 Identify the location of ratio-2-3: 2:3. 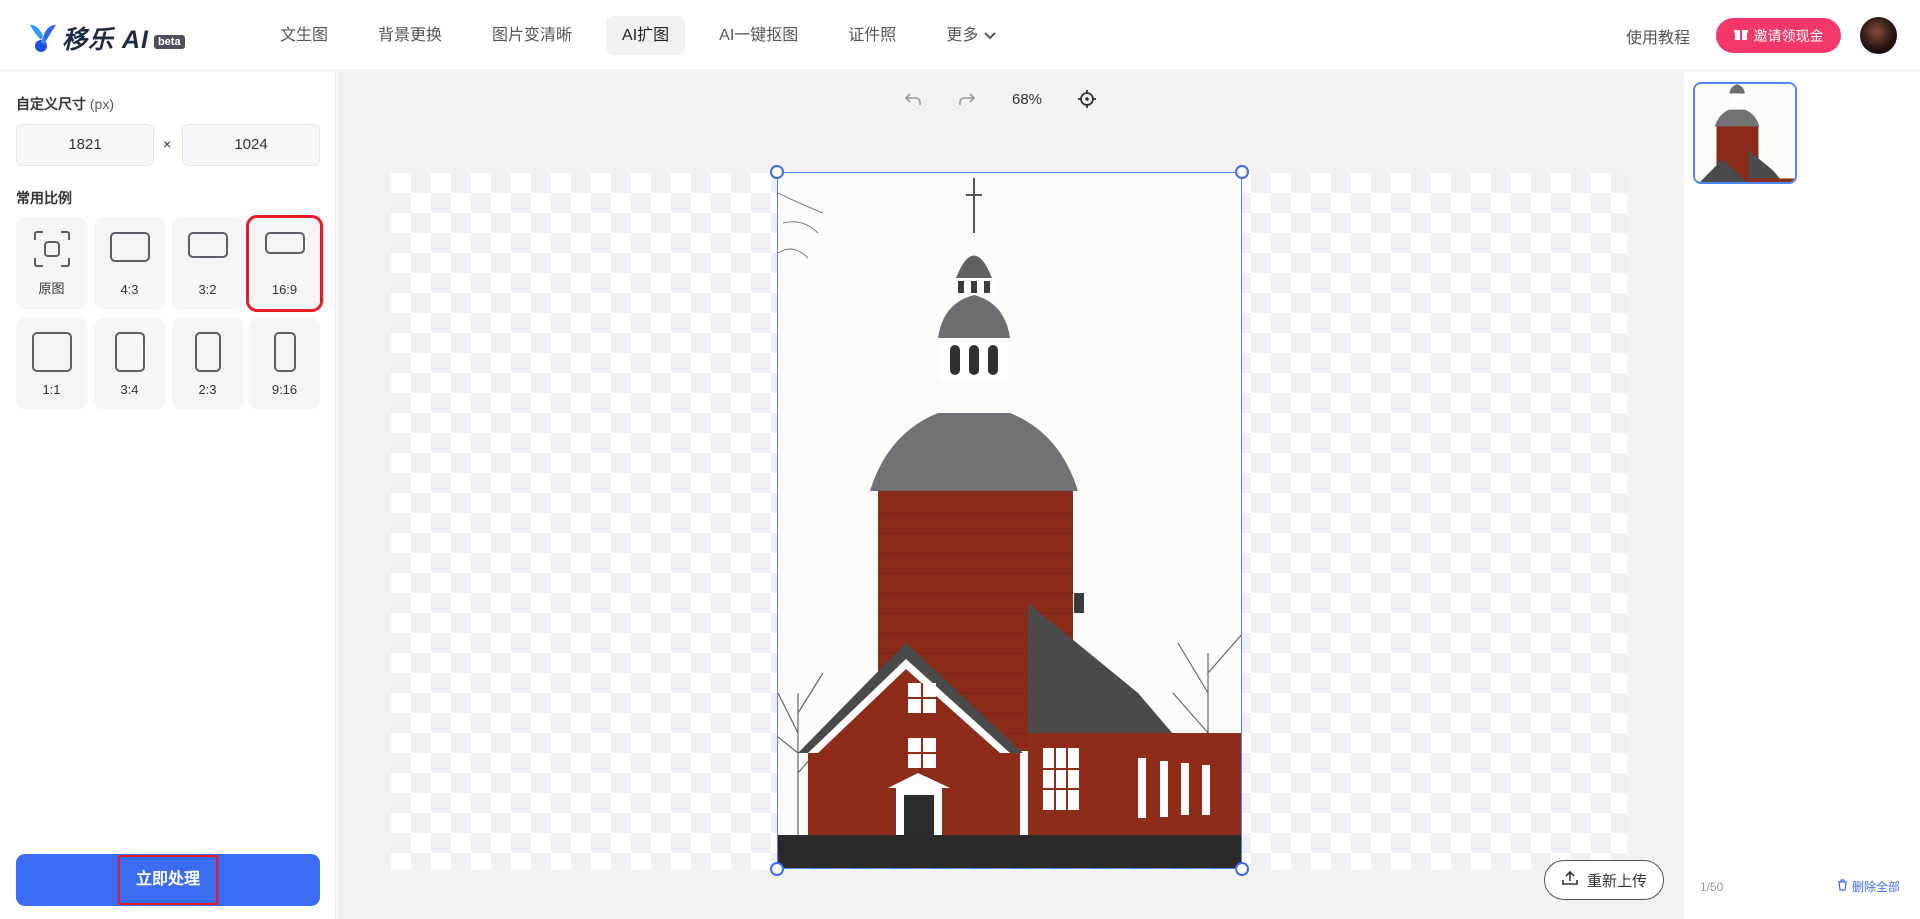
(207, 363).